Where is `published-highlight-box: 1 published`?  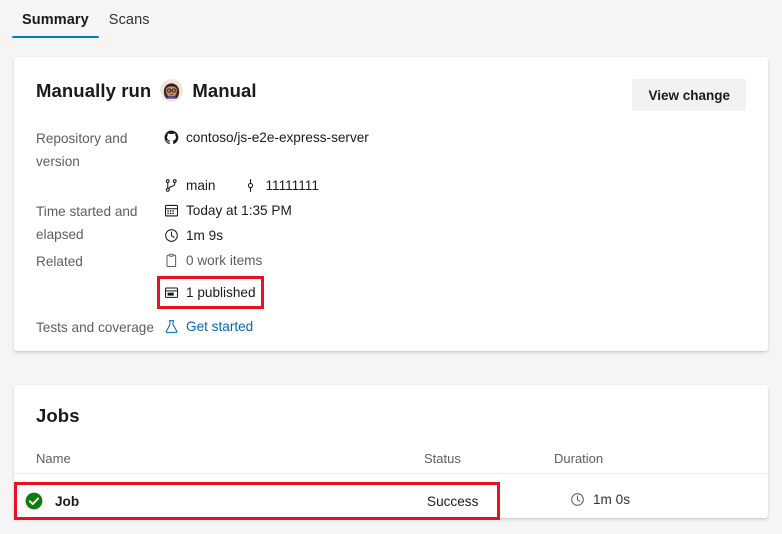
published-highlight-box: 1 published is located at coordinates (210, 292).